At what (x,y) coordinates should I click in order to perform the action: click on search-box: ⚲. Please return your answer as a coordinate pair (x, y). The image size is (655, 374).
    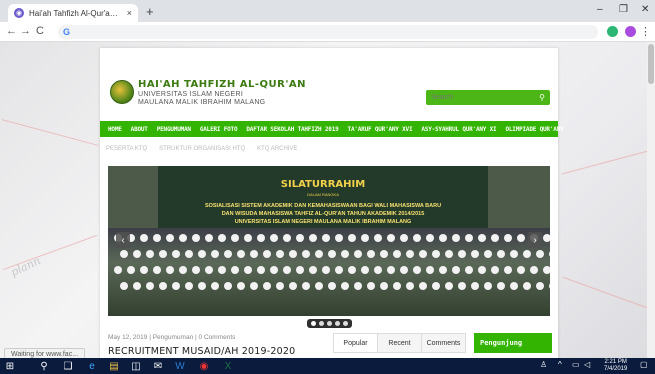
    Looking at the image, I should click on (488, 97).